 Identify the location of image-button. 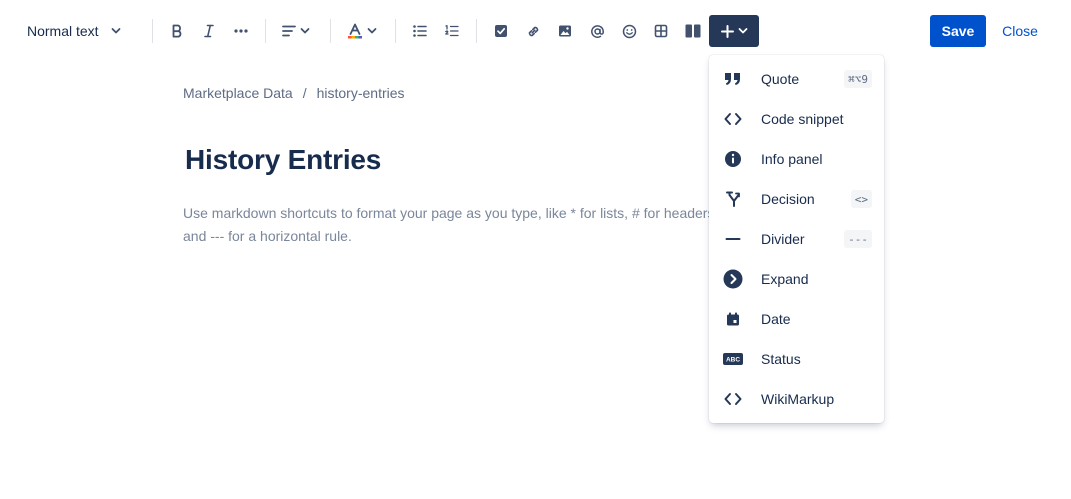
(565, 31).